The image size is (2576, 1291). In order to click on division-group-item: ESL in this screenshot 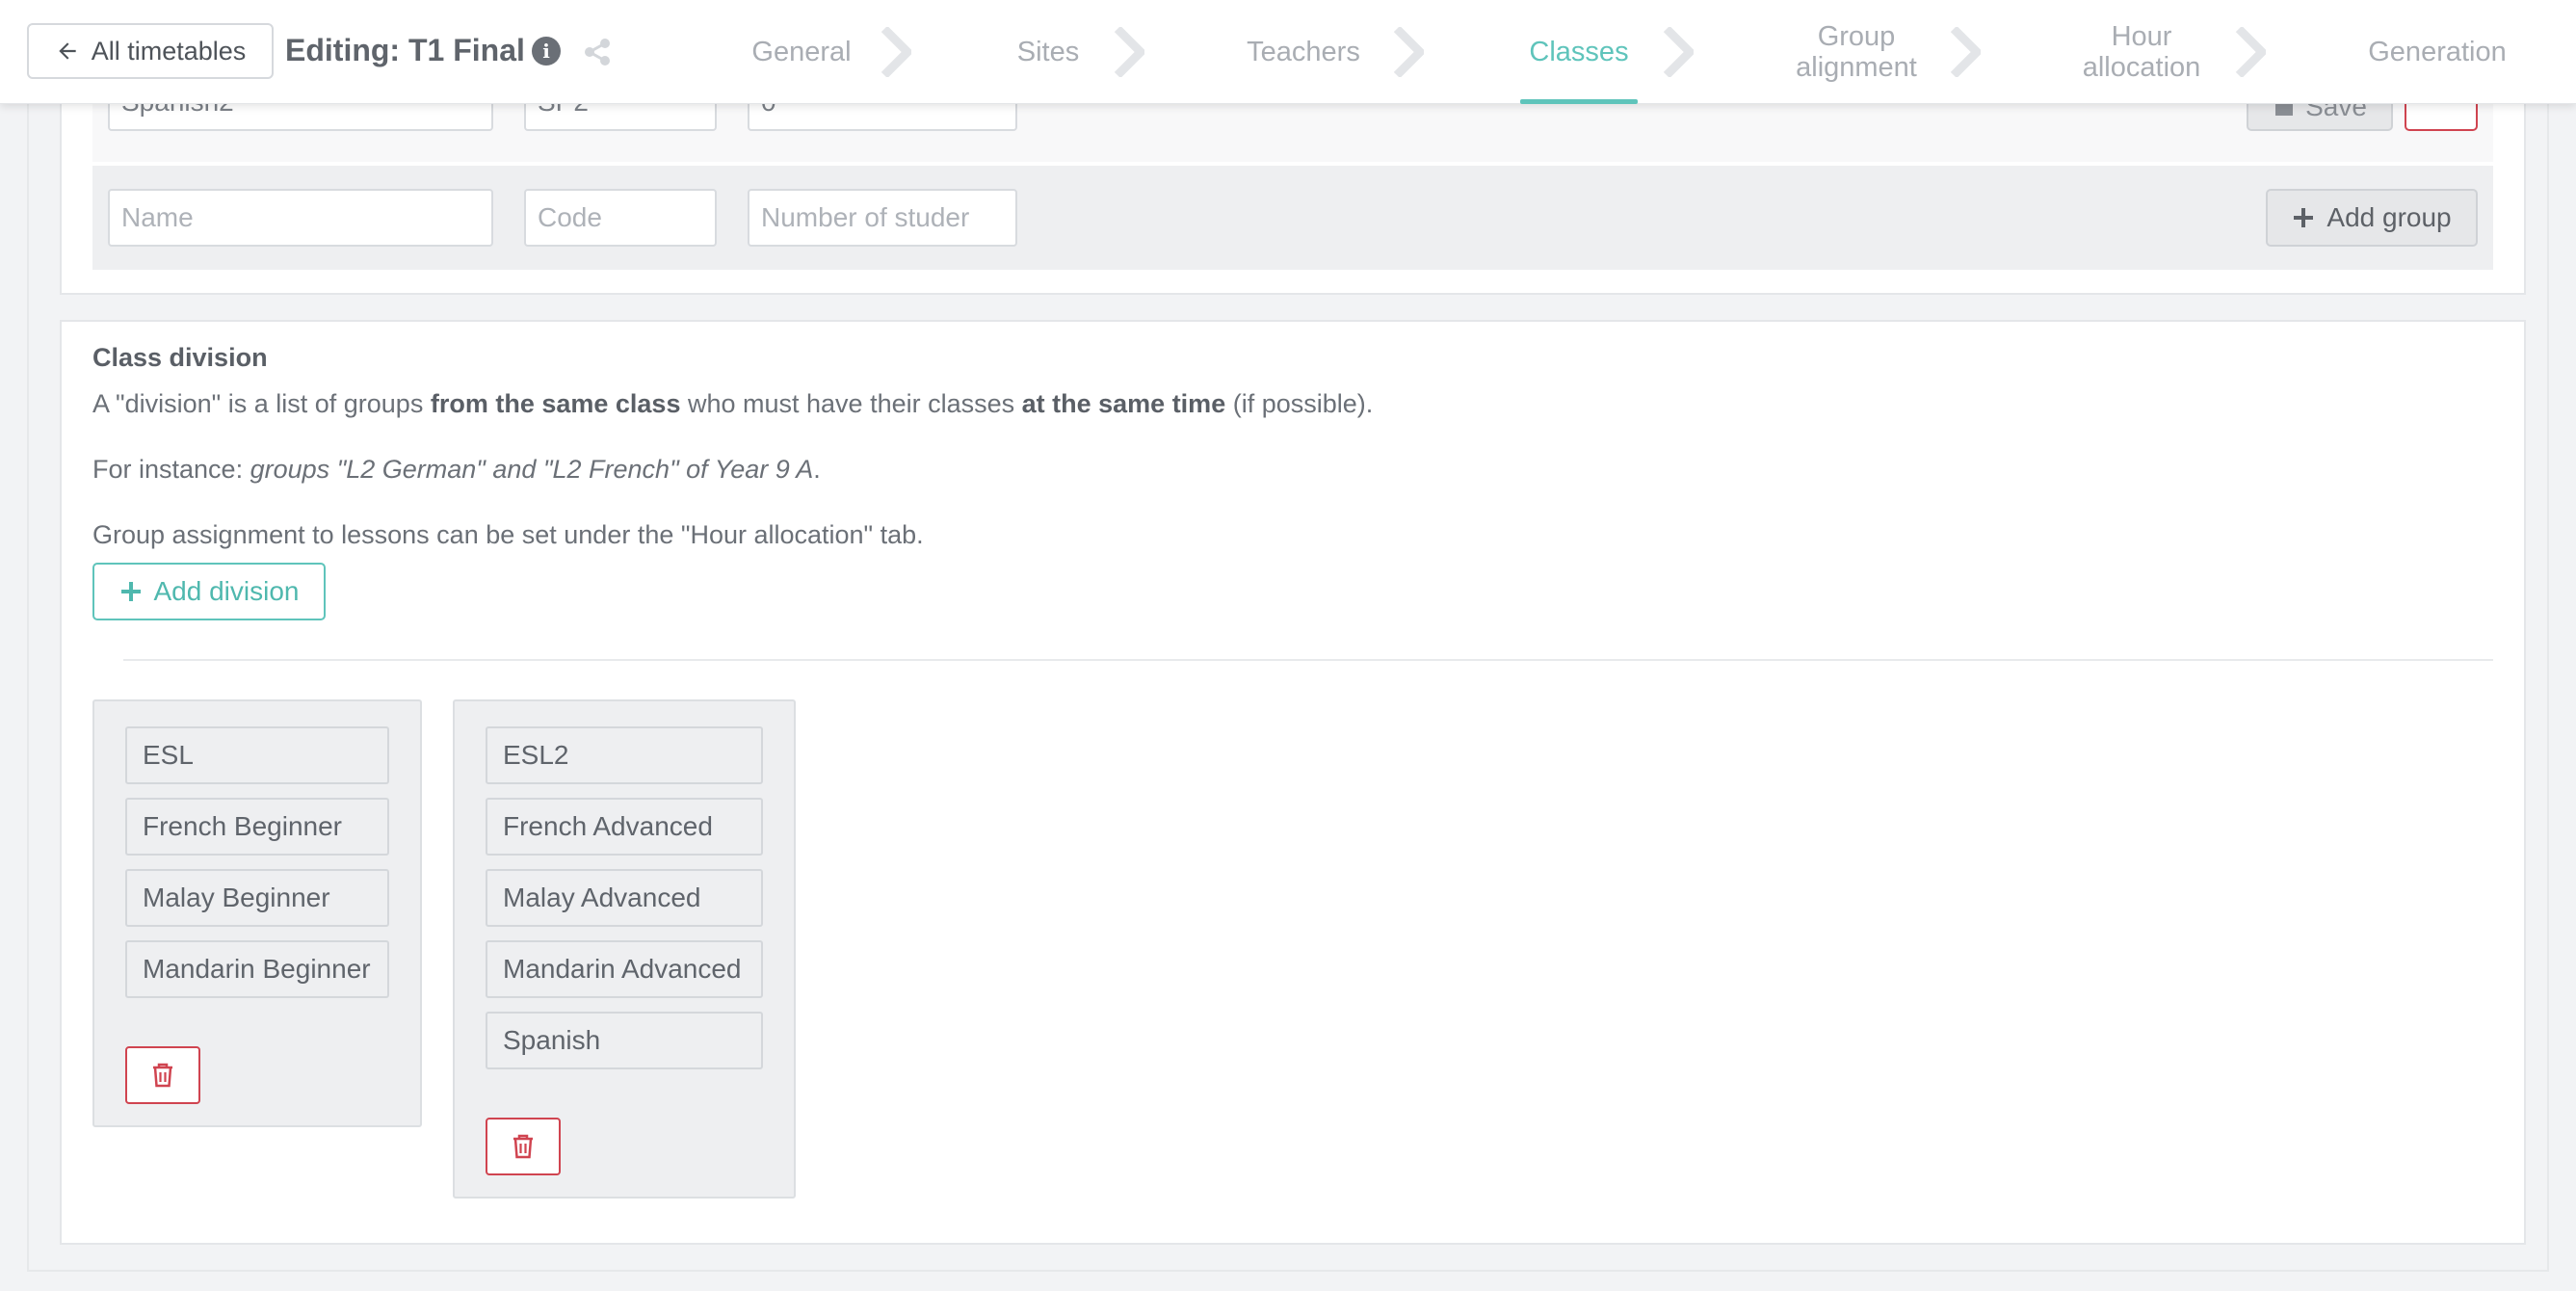, I will do `click(257, 755)`.